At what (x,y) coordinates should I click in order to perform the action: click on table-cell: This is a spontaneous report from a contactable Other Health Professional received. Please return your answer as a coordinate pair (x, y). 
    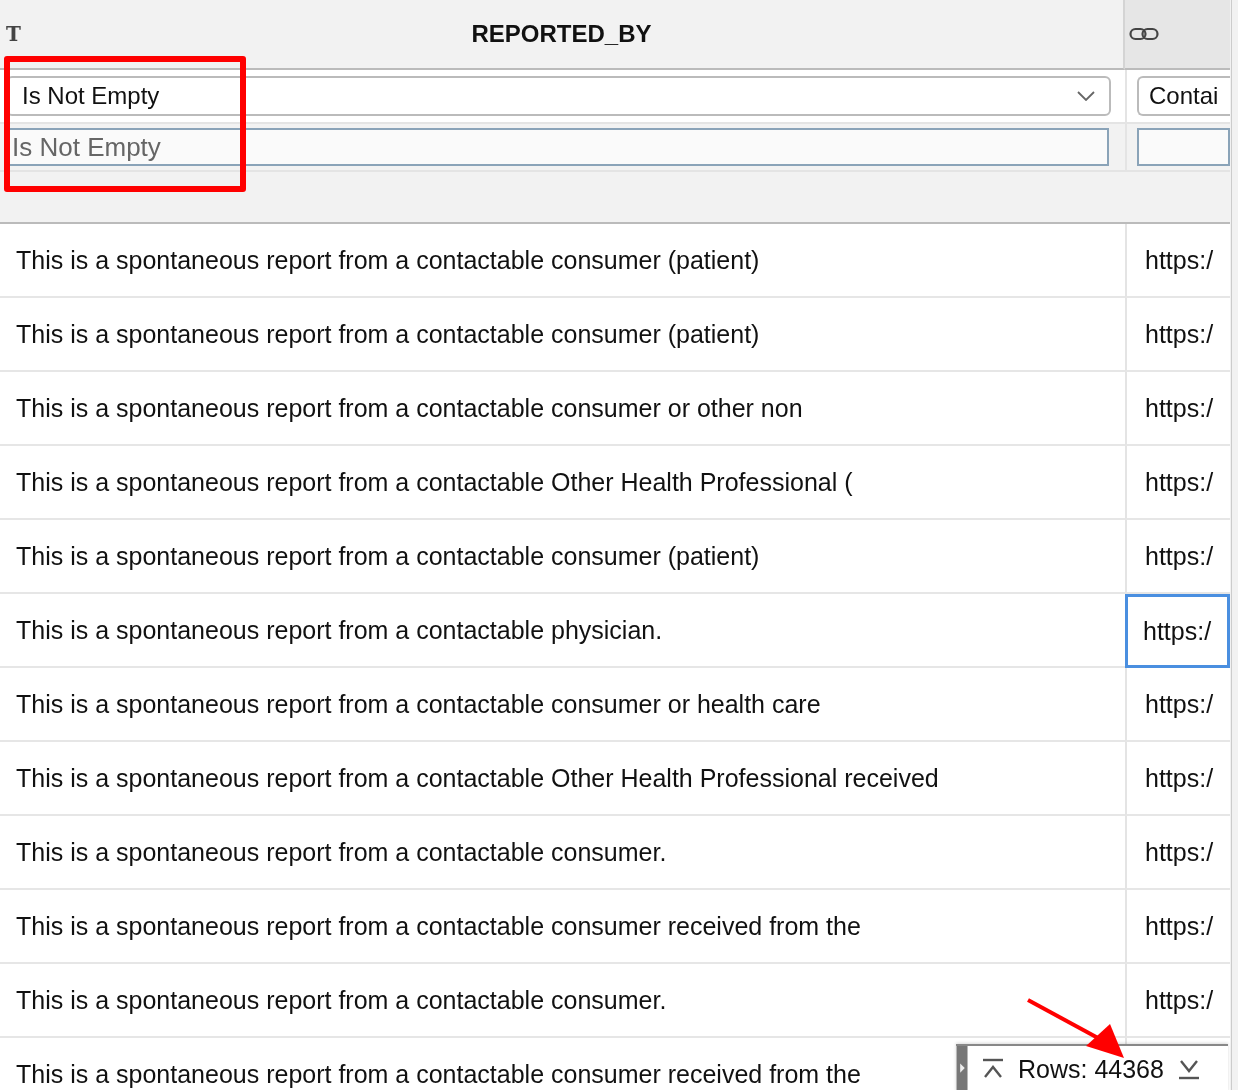
    Looking at the image, I should click on (562, 779).